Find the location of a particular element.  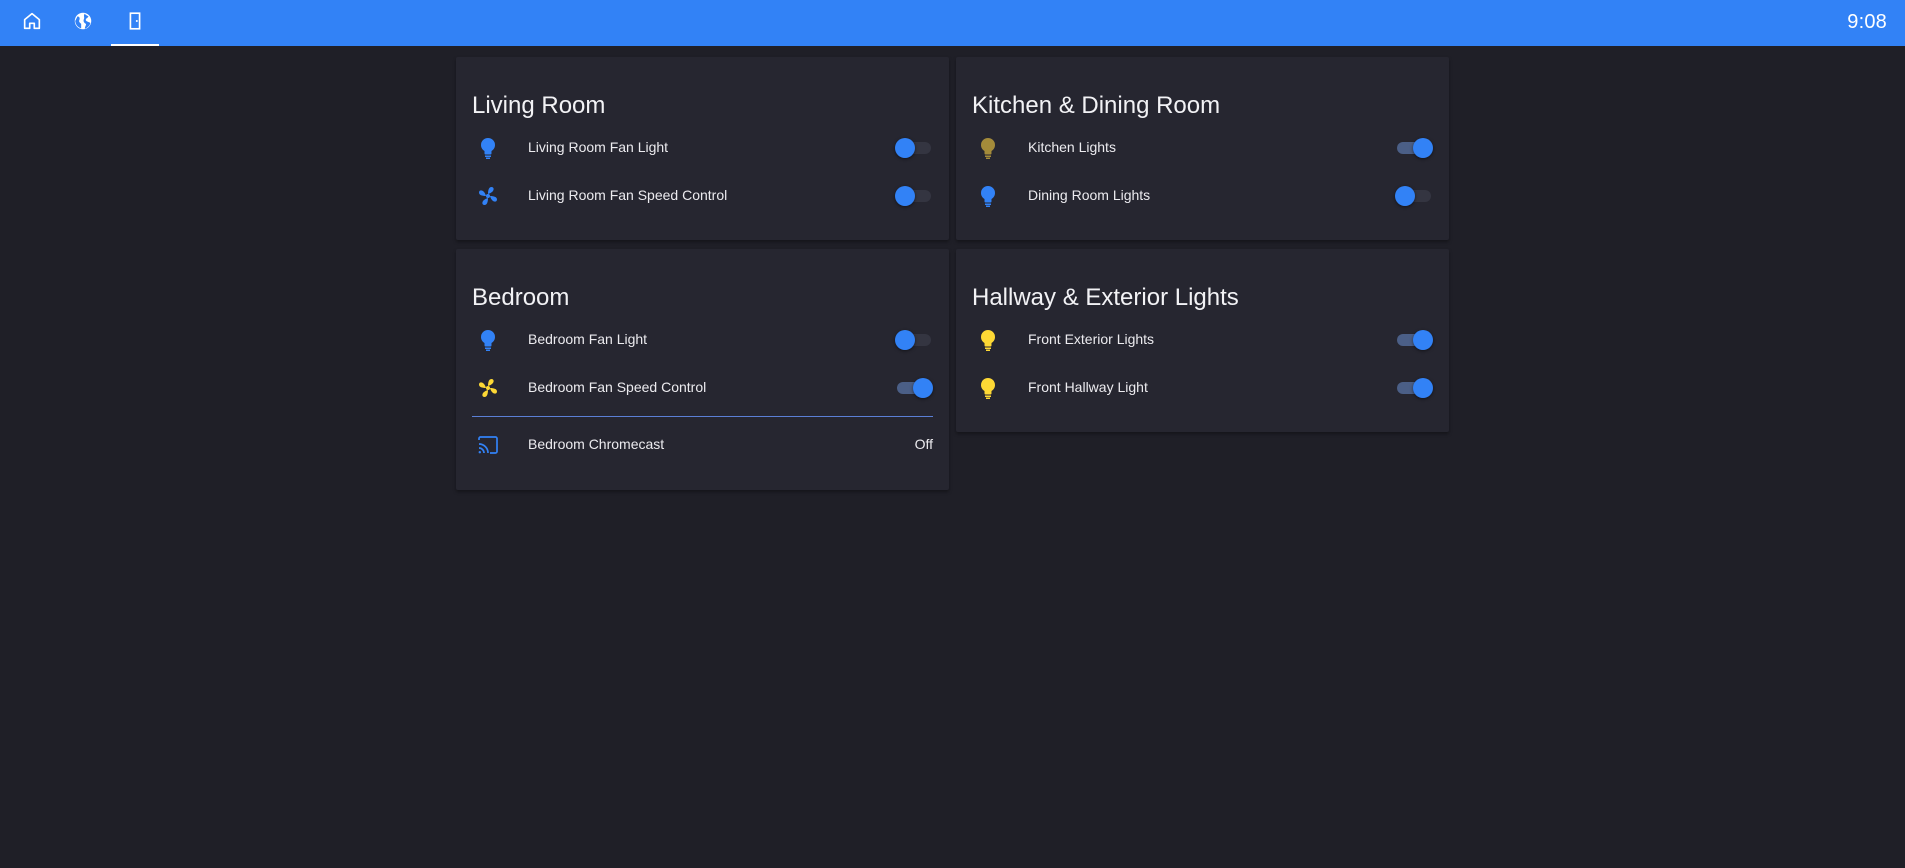

card-title: Living Room is located at coordinates (539, 105).